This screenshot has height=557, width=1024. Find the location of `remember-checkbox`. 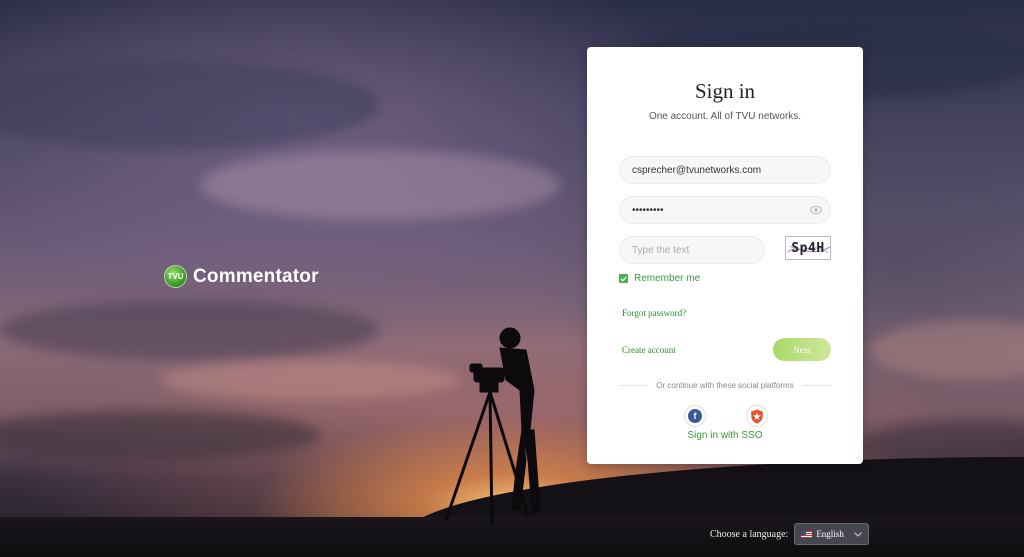

remember-checkbox is located at coordinates (623, 278).